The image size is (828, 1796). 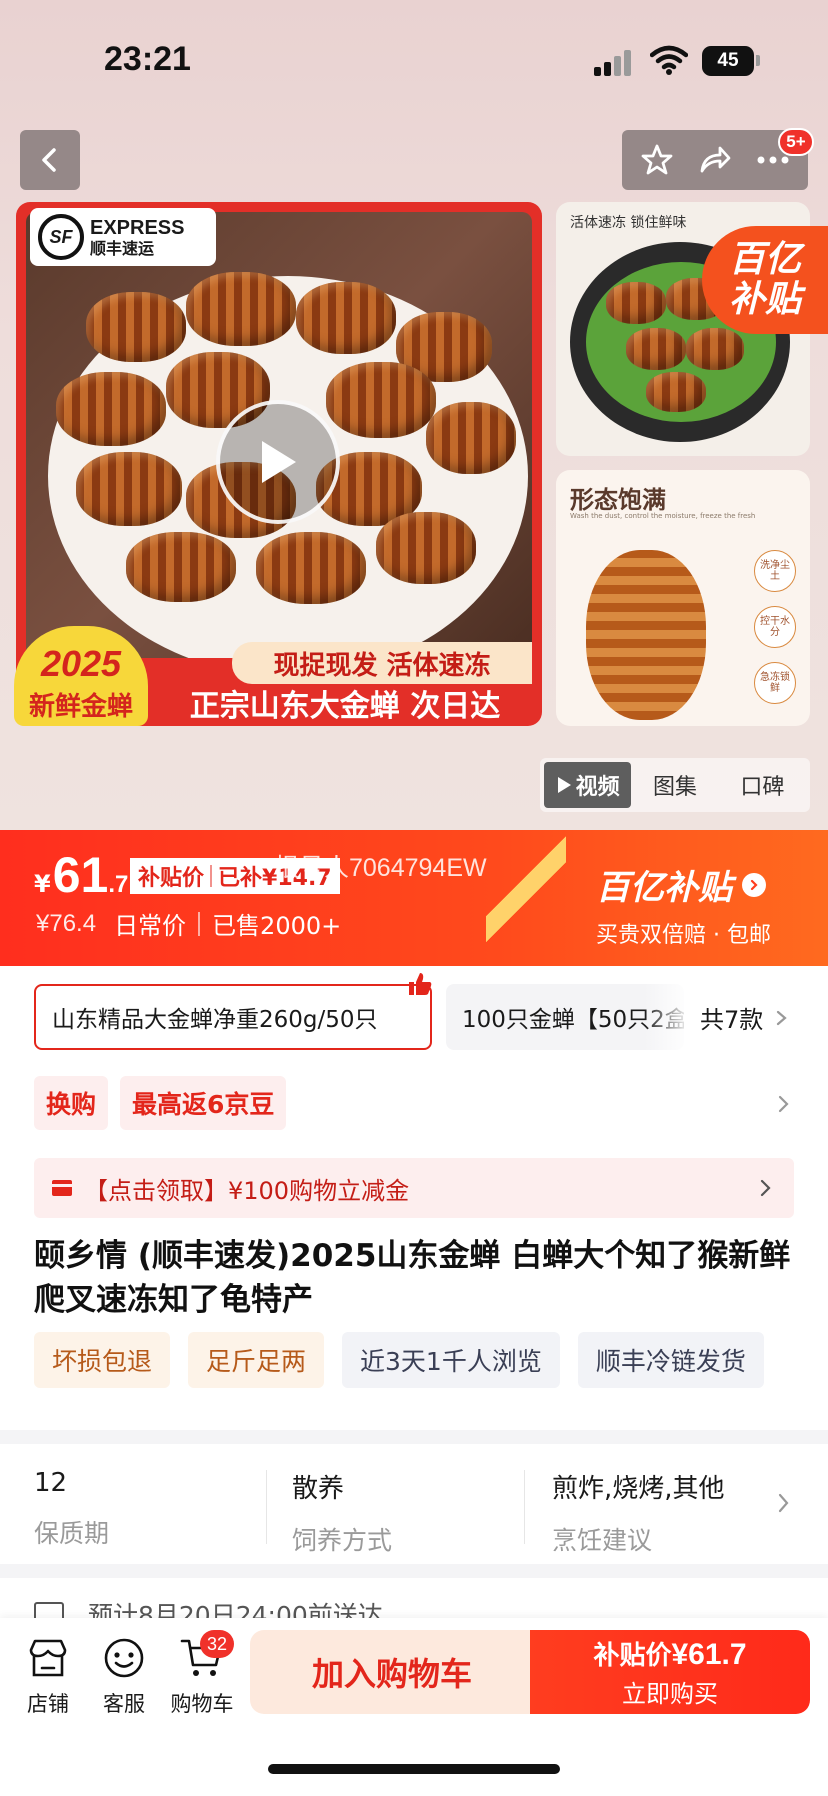 I want to click on promo-chevron-right-icon, so click(x=784, y=1104).